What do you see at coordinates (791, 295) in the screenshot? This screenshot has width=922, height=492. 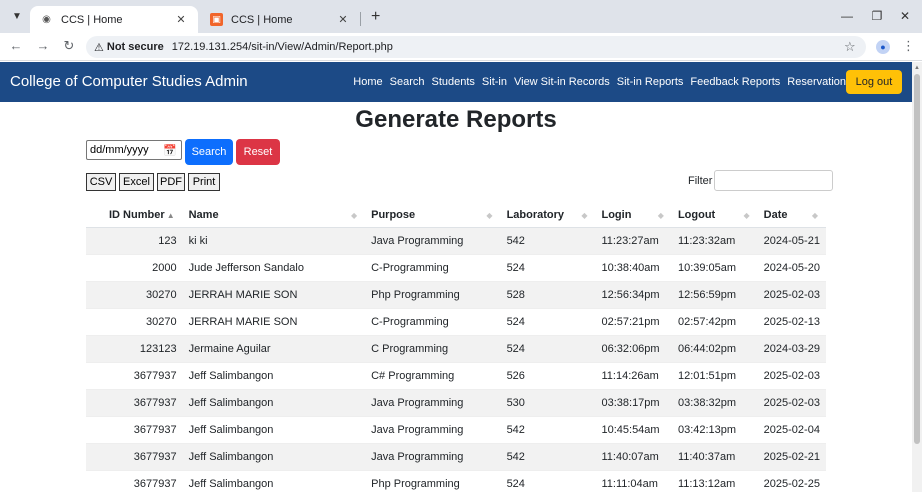 I see `cell-date: 2025-02-03` at bounding box center [791, 295].